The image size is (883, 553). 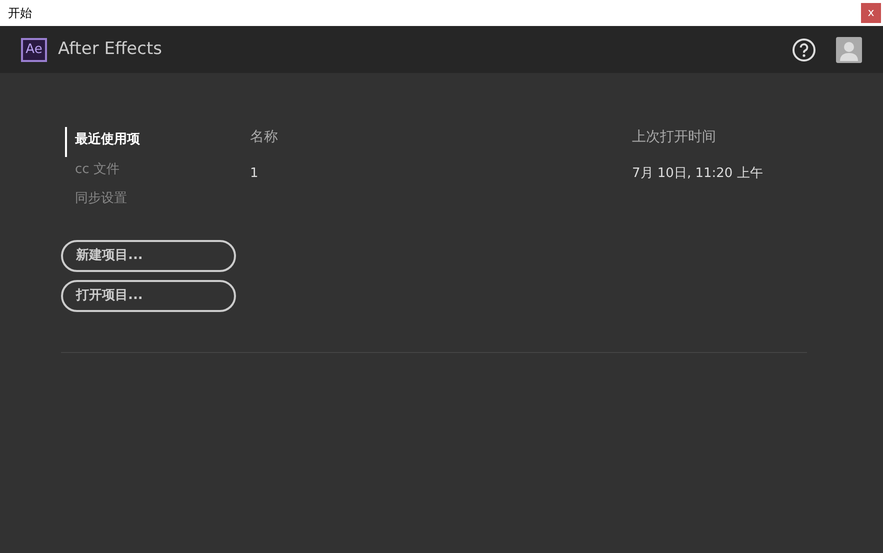 I want to click on sidebar-item: cc 文件, so click(x=90, y=171).